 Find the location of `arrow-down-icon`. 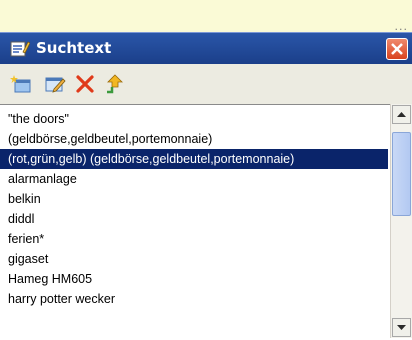

arrow-down-icon is located at coordinates (401, 327).